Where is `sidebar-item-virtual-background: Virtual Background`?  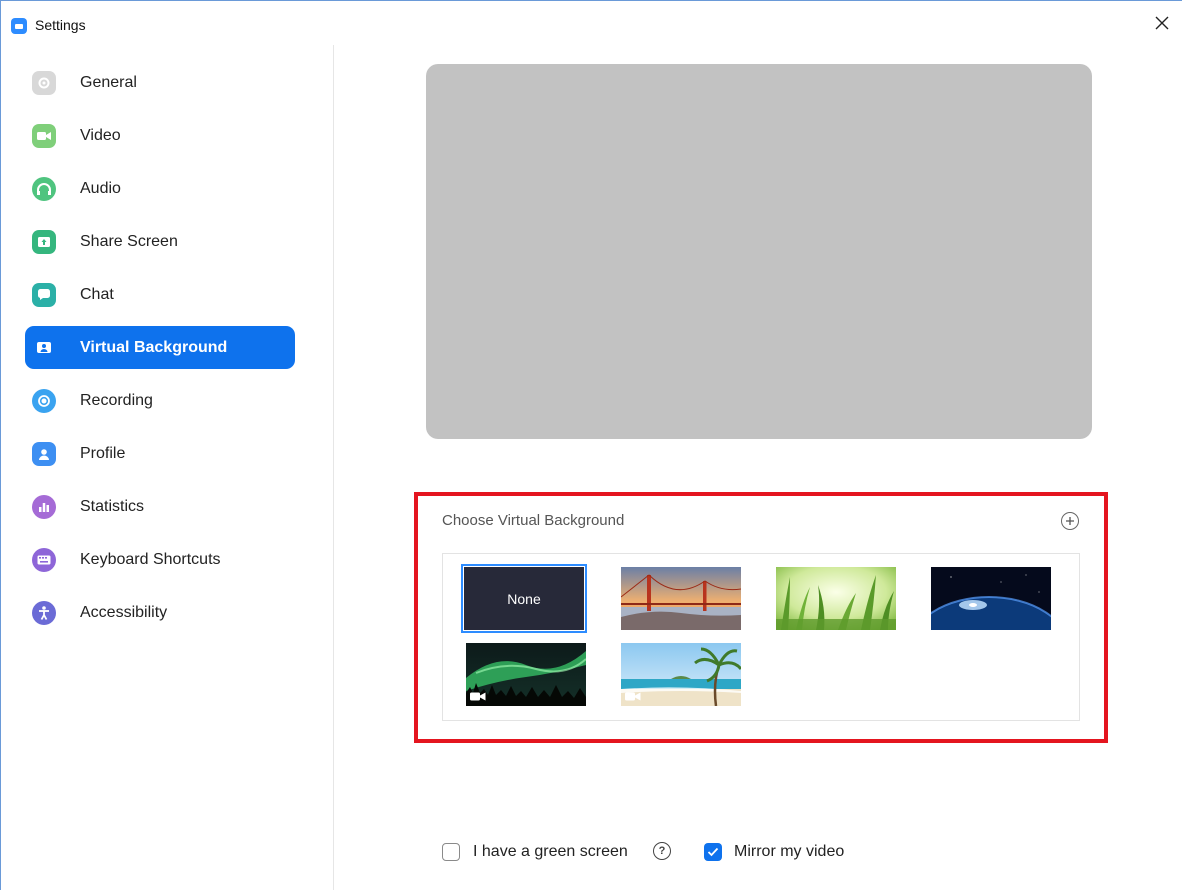 sidebar-item-virtual-background: Virtual Background is located at coordinates (160, 347).